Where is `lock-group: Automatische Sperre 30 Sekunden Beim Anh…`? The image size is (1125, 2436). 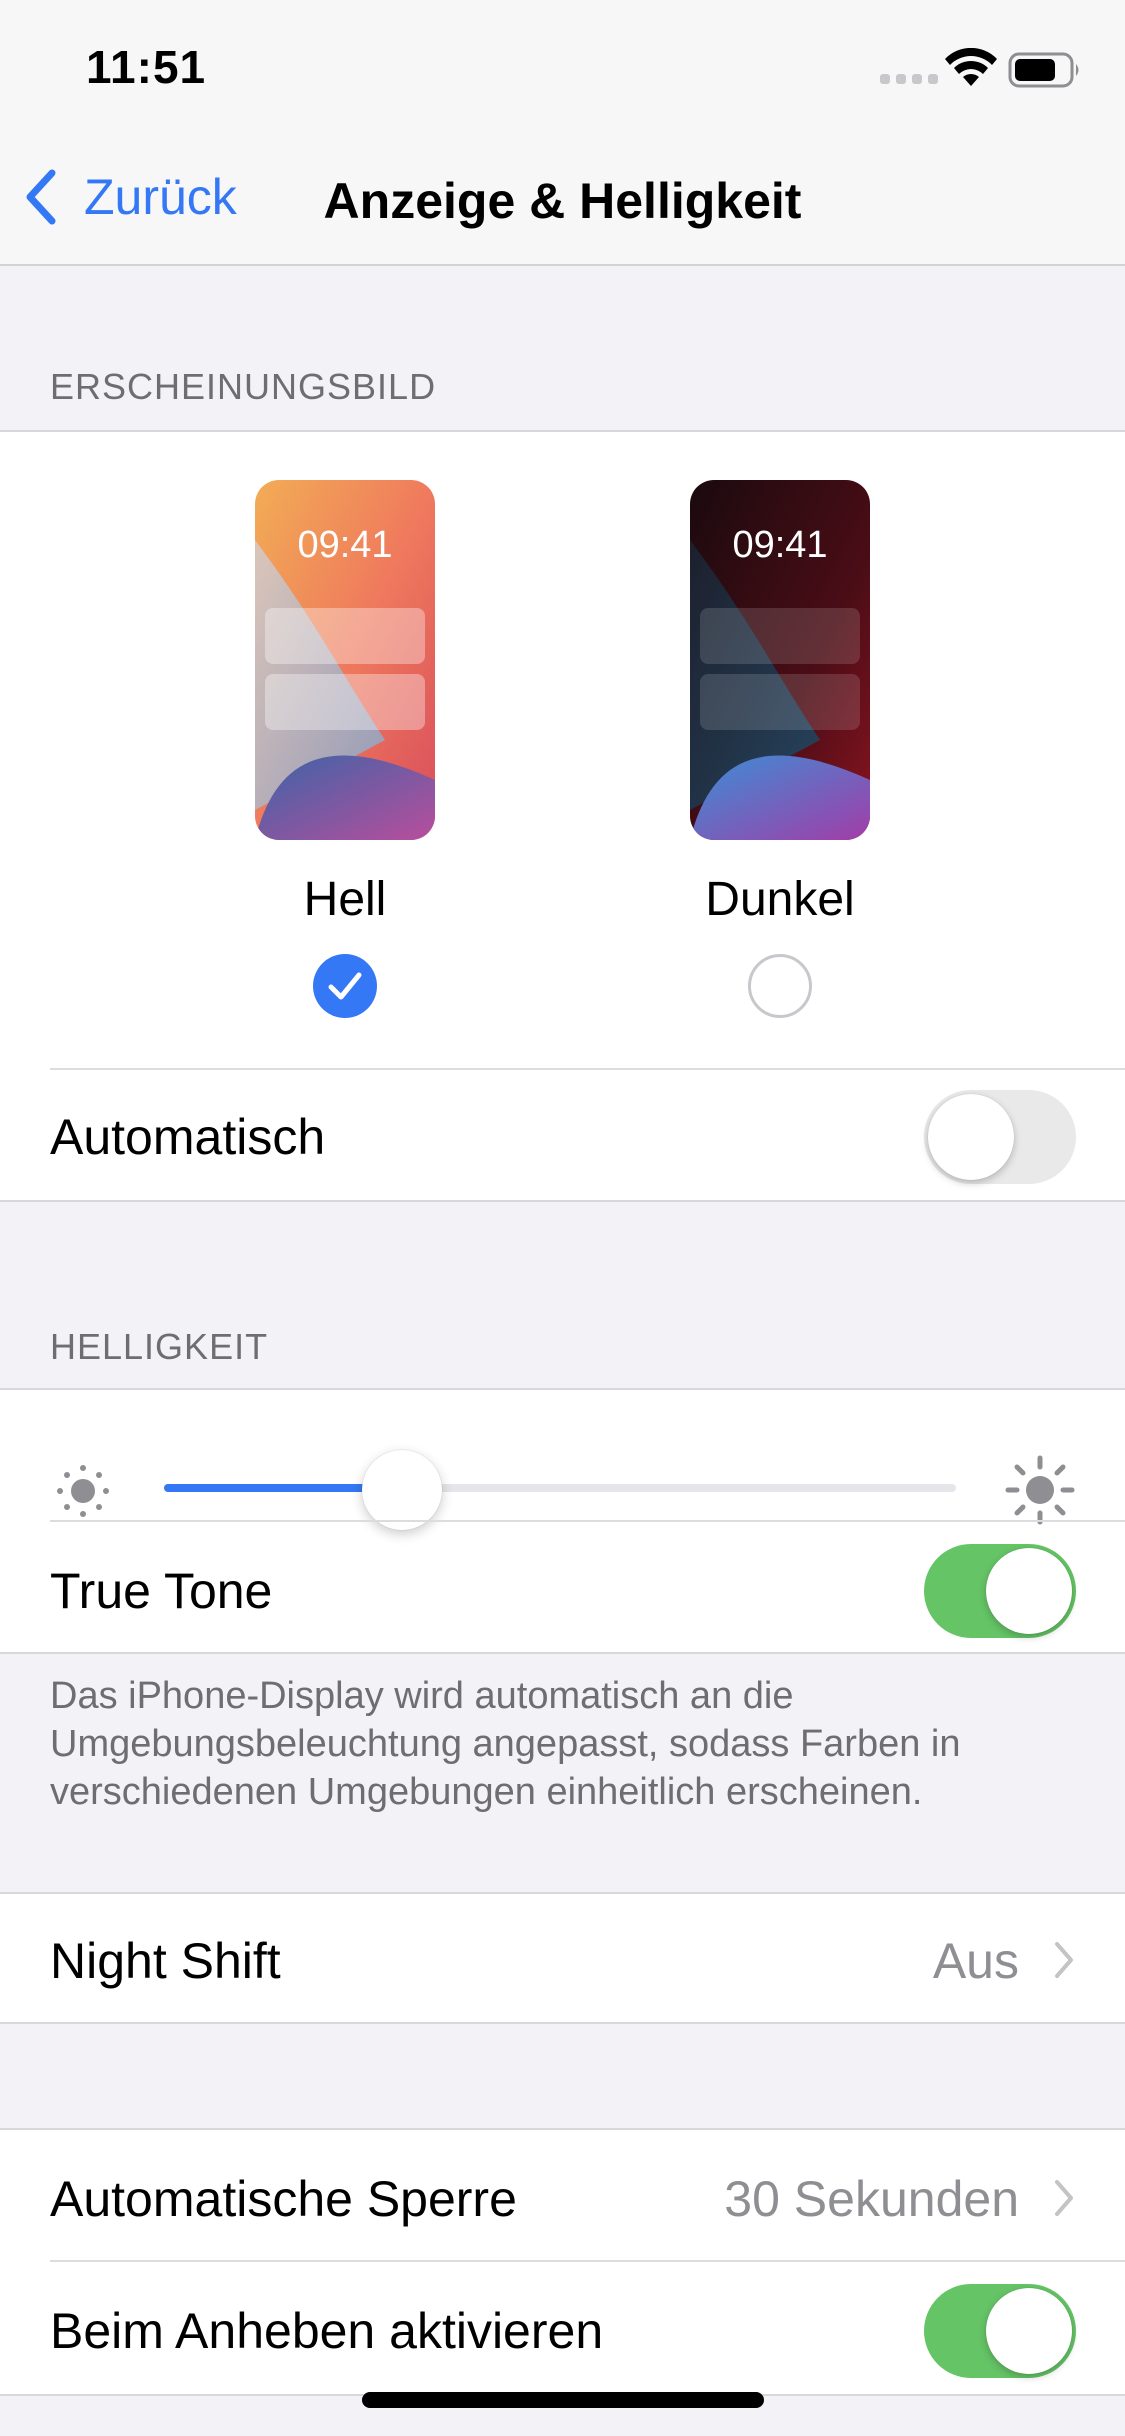 lock-group: Automatische Sperre 30 Sekunden Beim Anh… is located at coordinates (562, 2262).